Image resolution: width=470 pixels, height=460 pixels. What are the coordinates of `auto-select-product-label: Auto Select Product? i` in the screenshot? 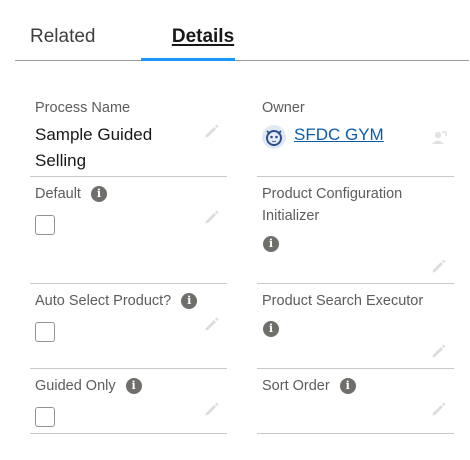 It's located at (116, 301).